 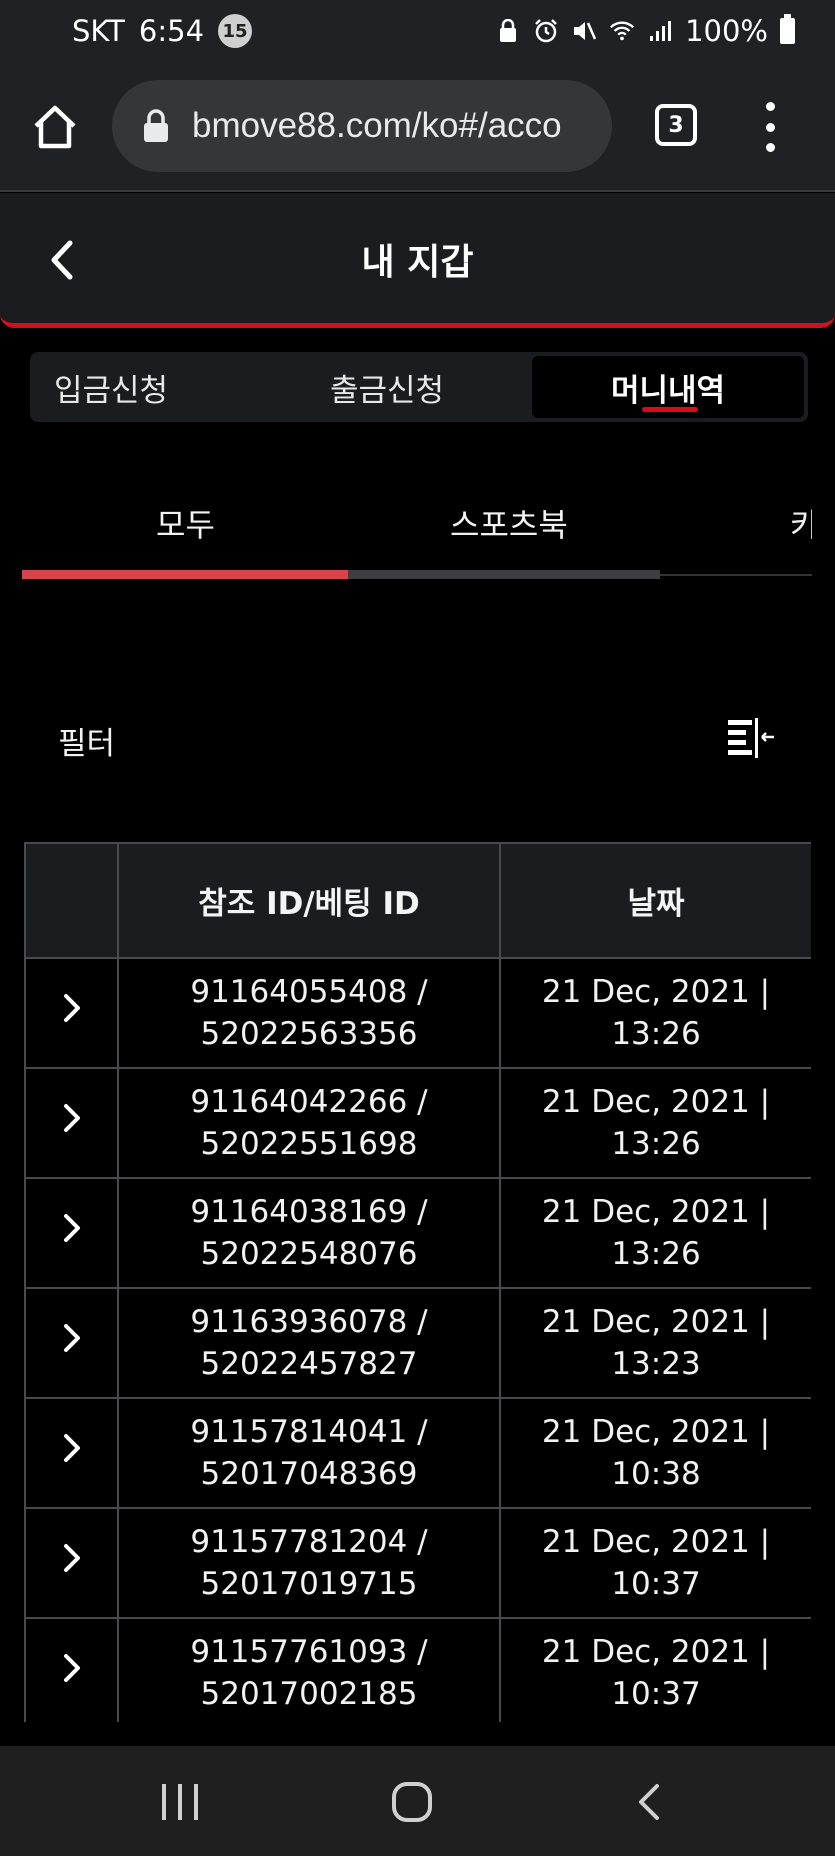 I want to click on tab-switcher-button: 3, so click(x=676, y=125).